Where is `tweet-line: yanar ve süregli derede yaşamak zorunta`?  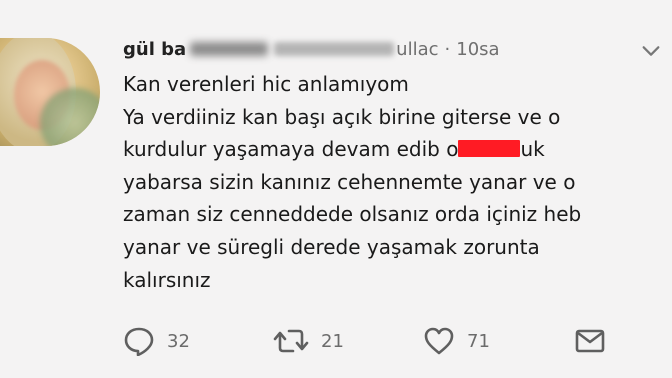
tweet-line: yanar ve süregli derede yaşamak zorunta is located at coordinates (331, 246).